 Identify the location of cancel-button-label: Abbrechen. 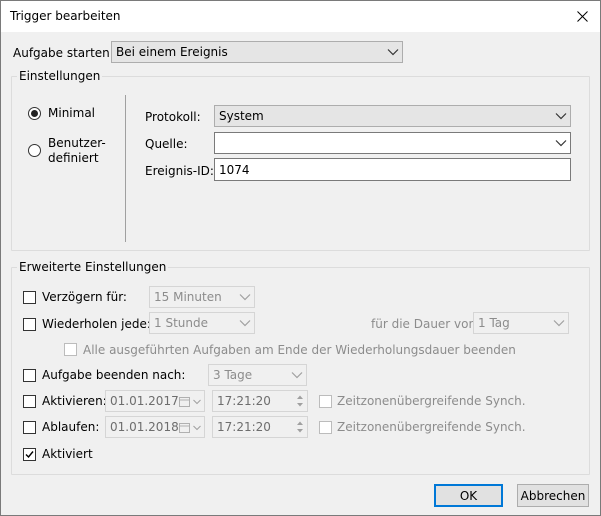
(553, 495).